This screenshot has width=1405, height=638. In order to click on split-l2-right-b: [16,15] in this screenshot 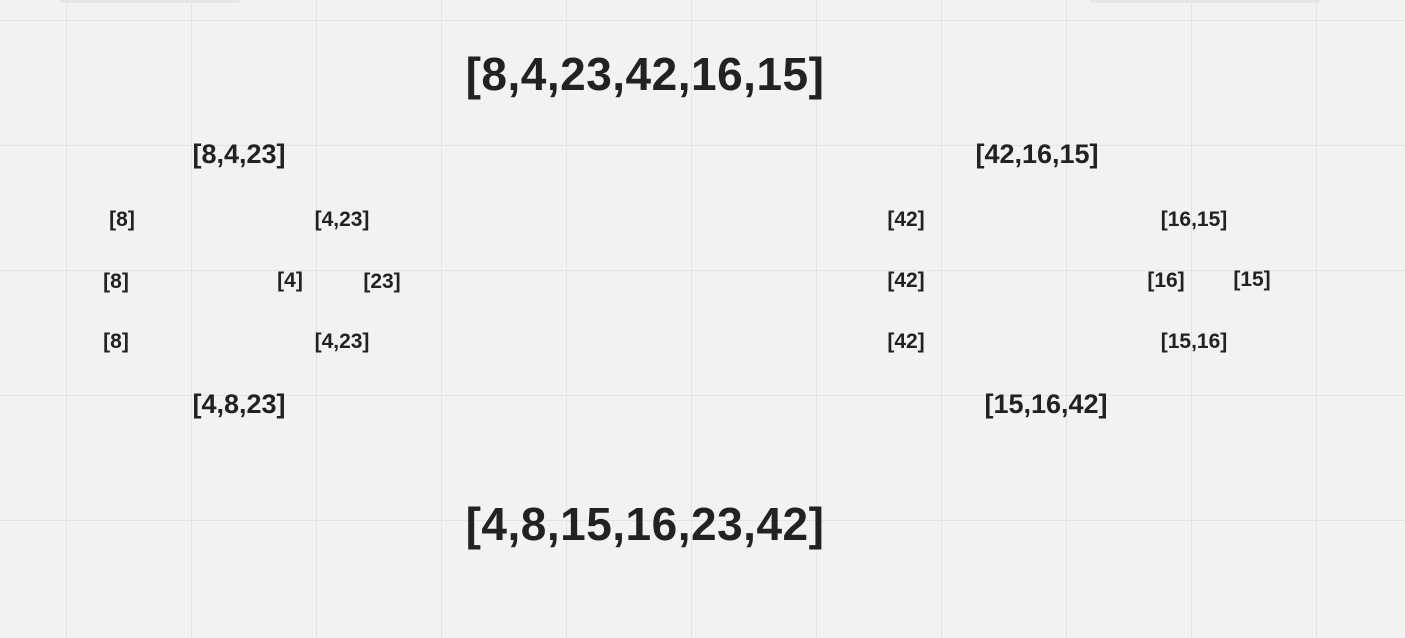, I will do `click(1194, 219)`.